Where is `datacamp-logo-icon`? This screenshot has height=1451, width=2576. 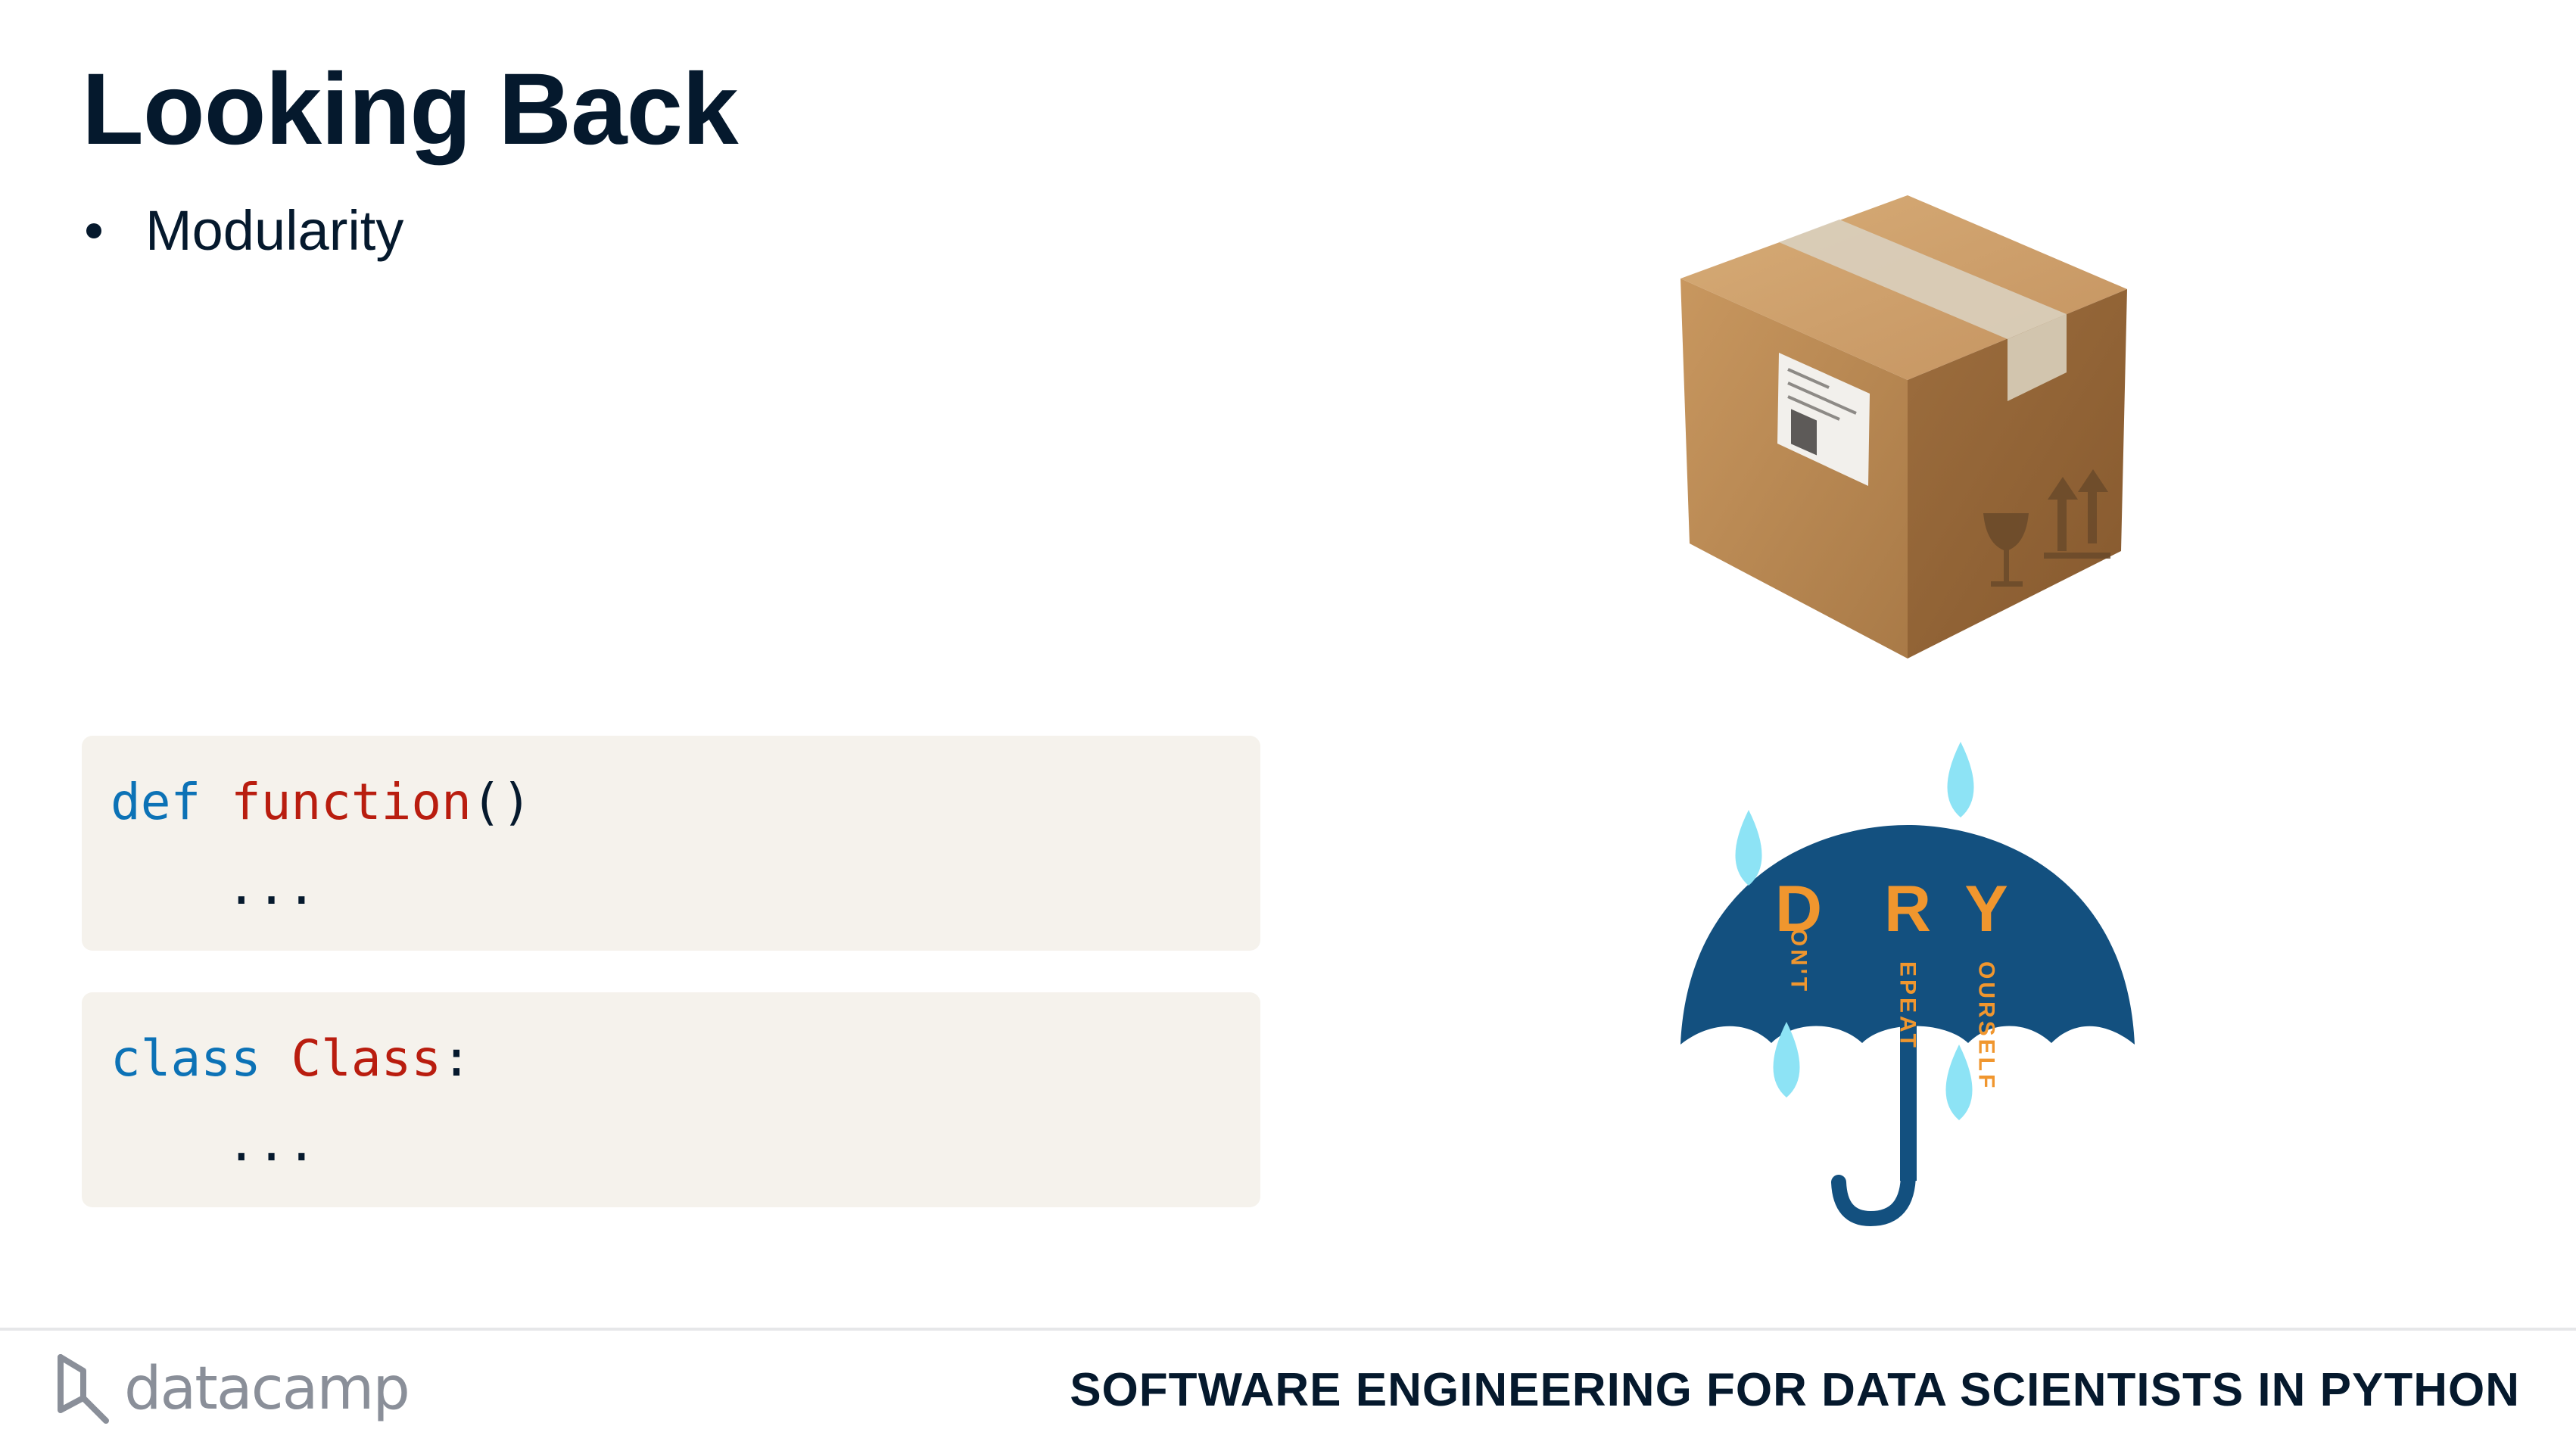
datacamp-logo-icon is located at coordinates (83, 1389).